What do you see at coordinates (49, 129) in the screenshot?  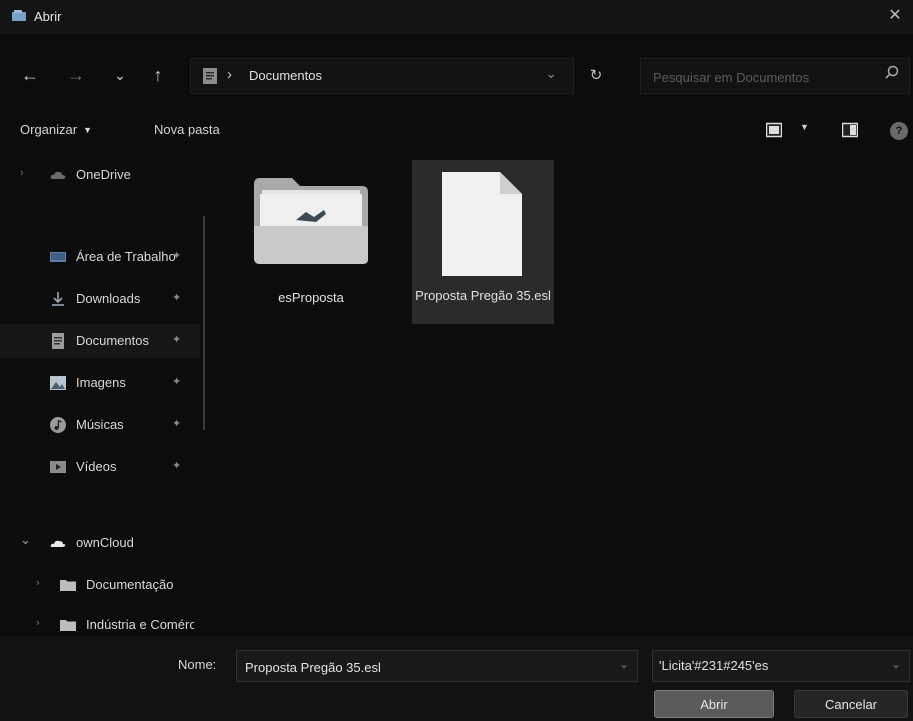 I see `organize-label: Organizar` at bounding box center [49, 129].